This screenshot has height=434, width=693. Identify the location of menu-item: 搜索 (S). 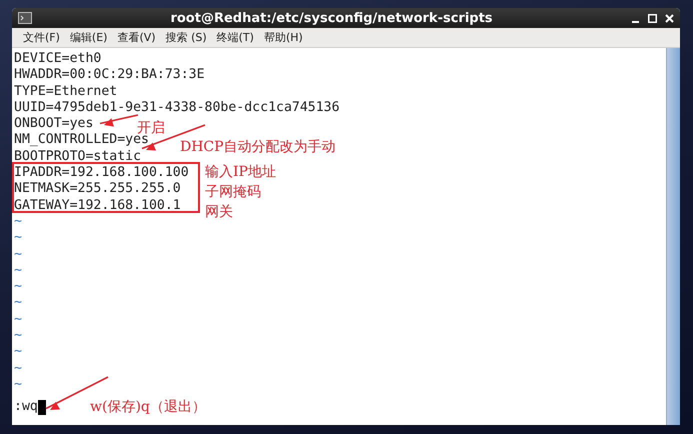
(186, 37).